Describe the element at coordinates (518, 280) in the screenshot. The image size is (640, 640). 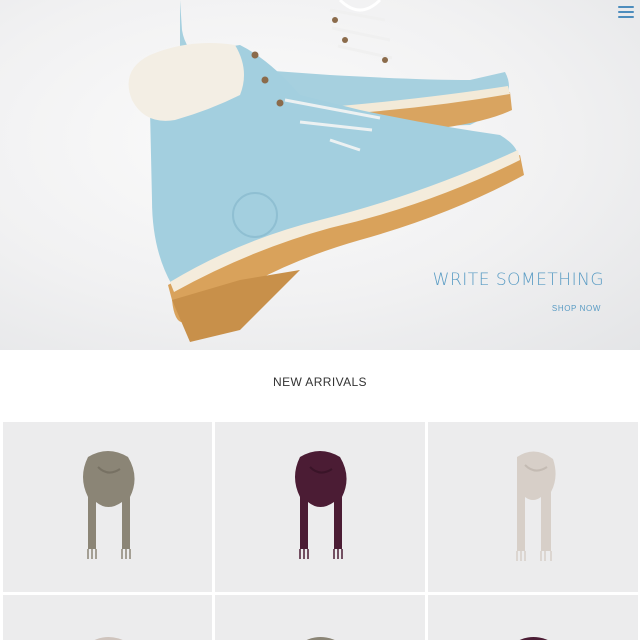
I see `hero-title: WRITE SOMETHING` at that location.